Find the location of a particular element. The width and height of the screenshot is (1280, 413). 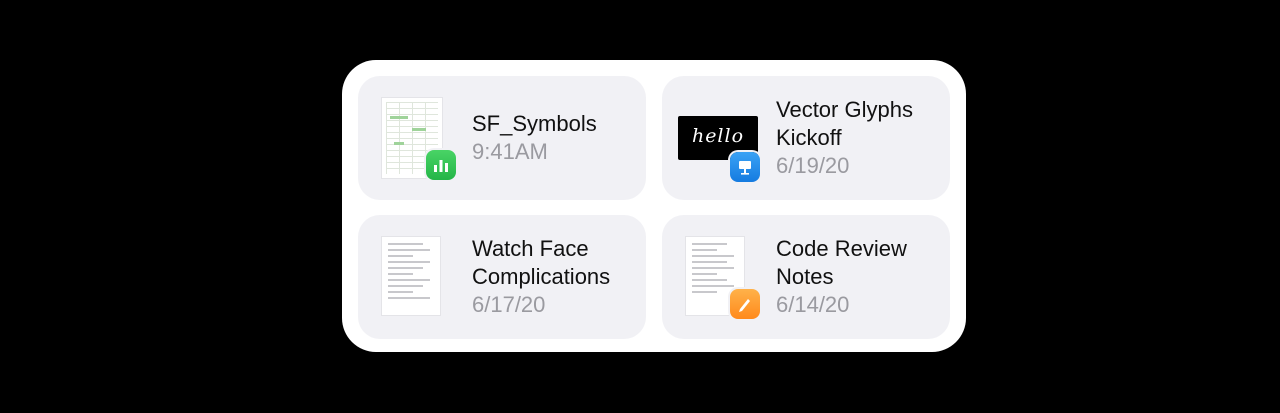

document-tile-sf-symbols: SF_Symbols 9:41AM is located at coordinates (502, 138).